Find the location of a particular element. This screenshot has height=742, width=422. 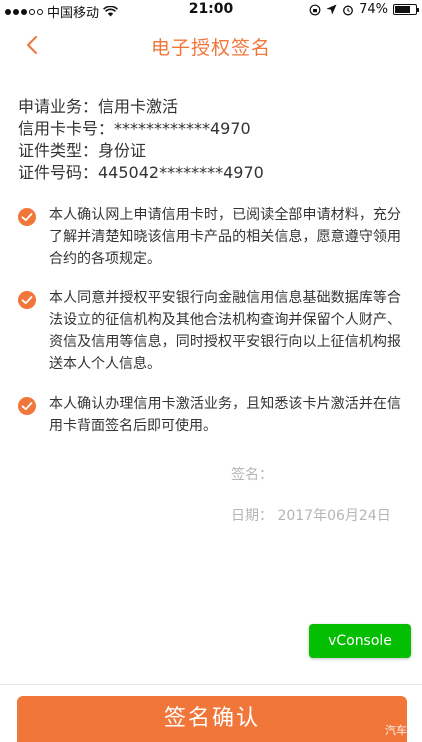

id-type: 证件类型：身份证 is located at coordinates (82, 150).